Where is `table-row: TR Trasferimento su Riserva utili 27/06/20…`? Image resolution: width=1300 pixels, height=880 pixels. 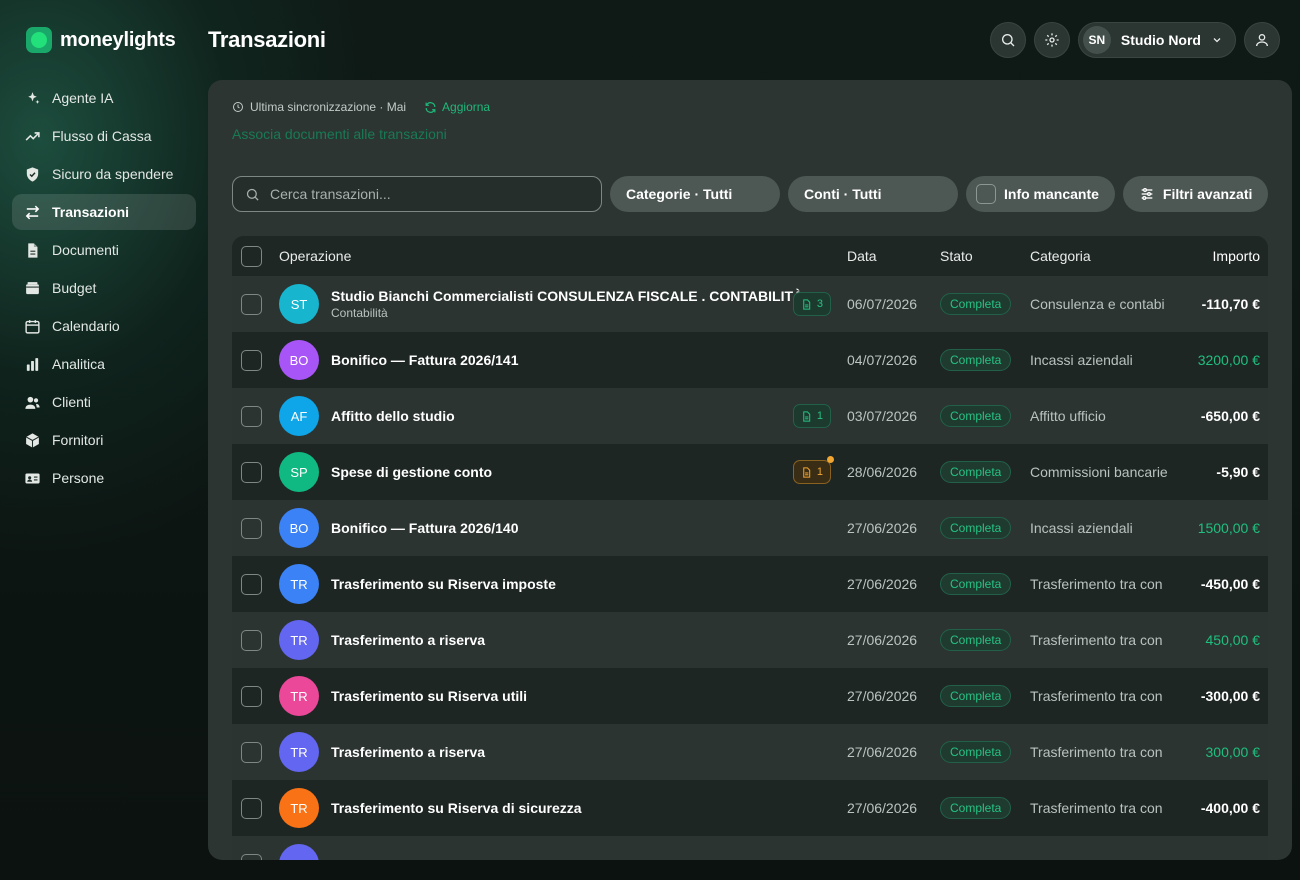 table-row: TR Trasferimento su Riserva utili 27/06/20… is located at coordinates (750, 696).